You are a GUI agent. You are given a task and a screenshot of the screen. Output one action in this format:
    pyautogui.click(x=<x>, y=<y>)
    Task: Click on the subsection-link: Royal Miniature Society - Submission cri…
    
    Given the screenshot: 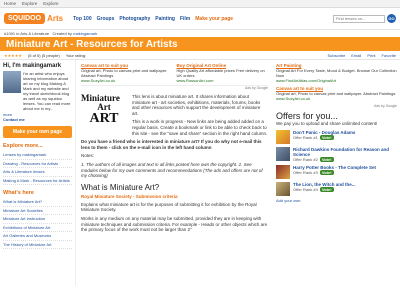 What is the action you would take?
    pyautogui.click(x=174, y=196)
    